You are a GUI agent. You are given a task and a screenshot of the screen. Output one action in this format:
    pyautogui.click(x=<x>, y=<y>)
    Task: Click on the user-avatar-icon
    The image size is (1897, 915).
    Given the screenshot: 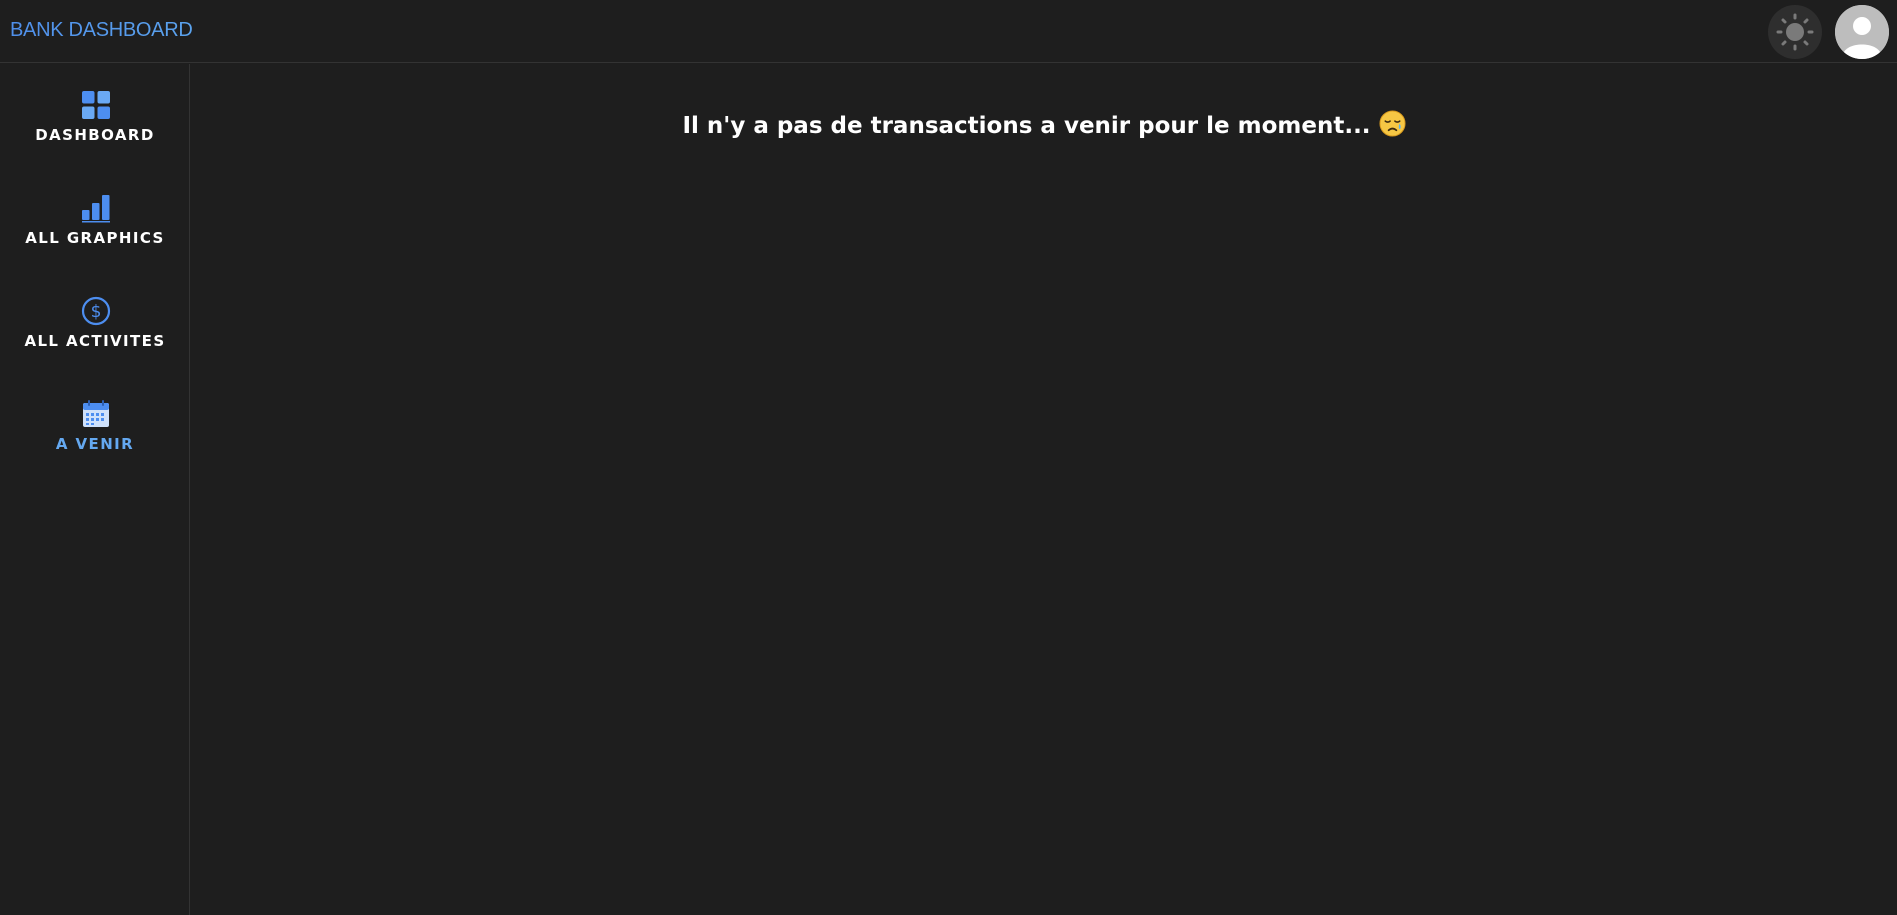 What is the action you would take?
    pyautogui.click(x=1862, y=32)
    